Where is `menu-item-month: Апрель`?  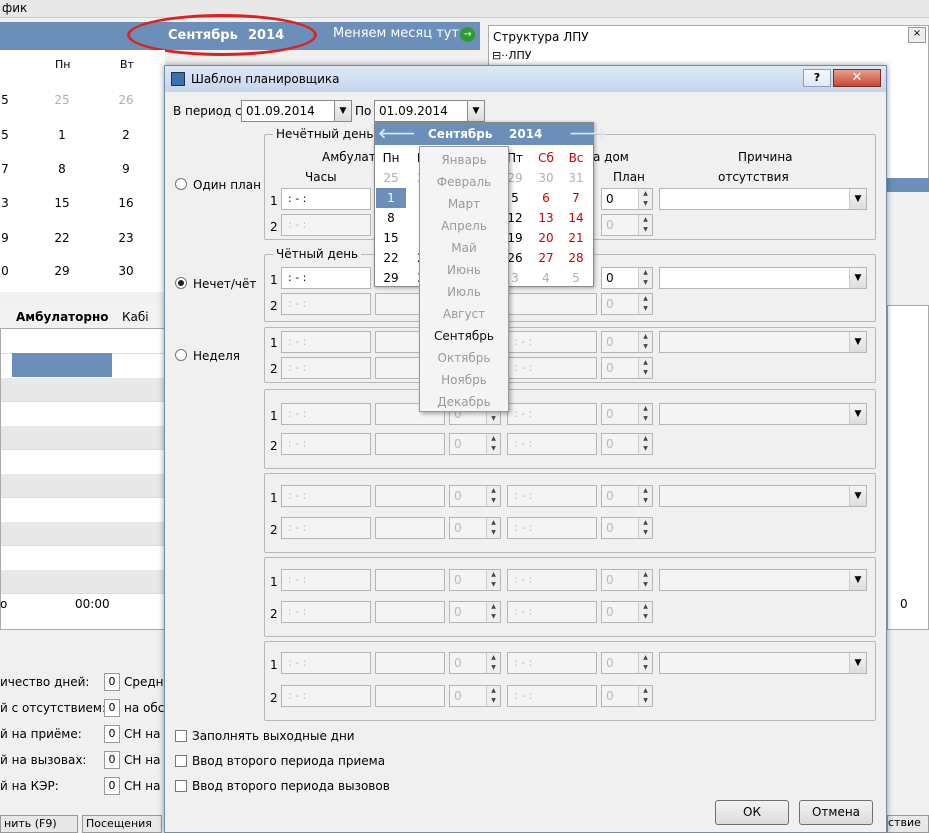
menu-item-month: Апрель is located at coordinates (464, 226).